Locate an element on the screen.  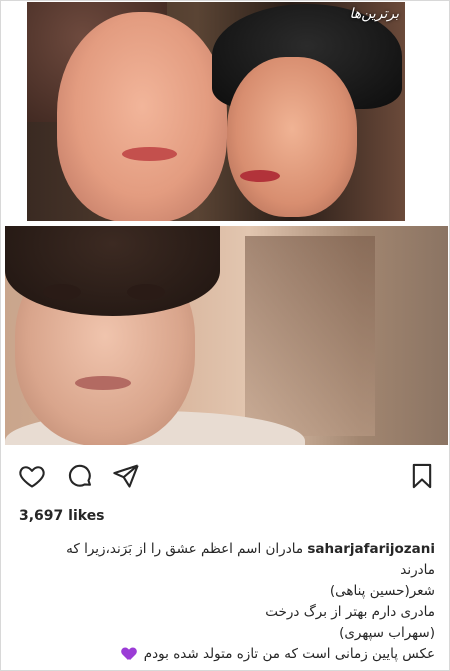
caption-text: مادران اسم اعظم عشق را از بَرَند،زیرا که is located at coordinates (185, 549).